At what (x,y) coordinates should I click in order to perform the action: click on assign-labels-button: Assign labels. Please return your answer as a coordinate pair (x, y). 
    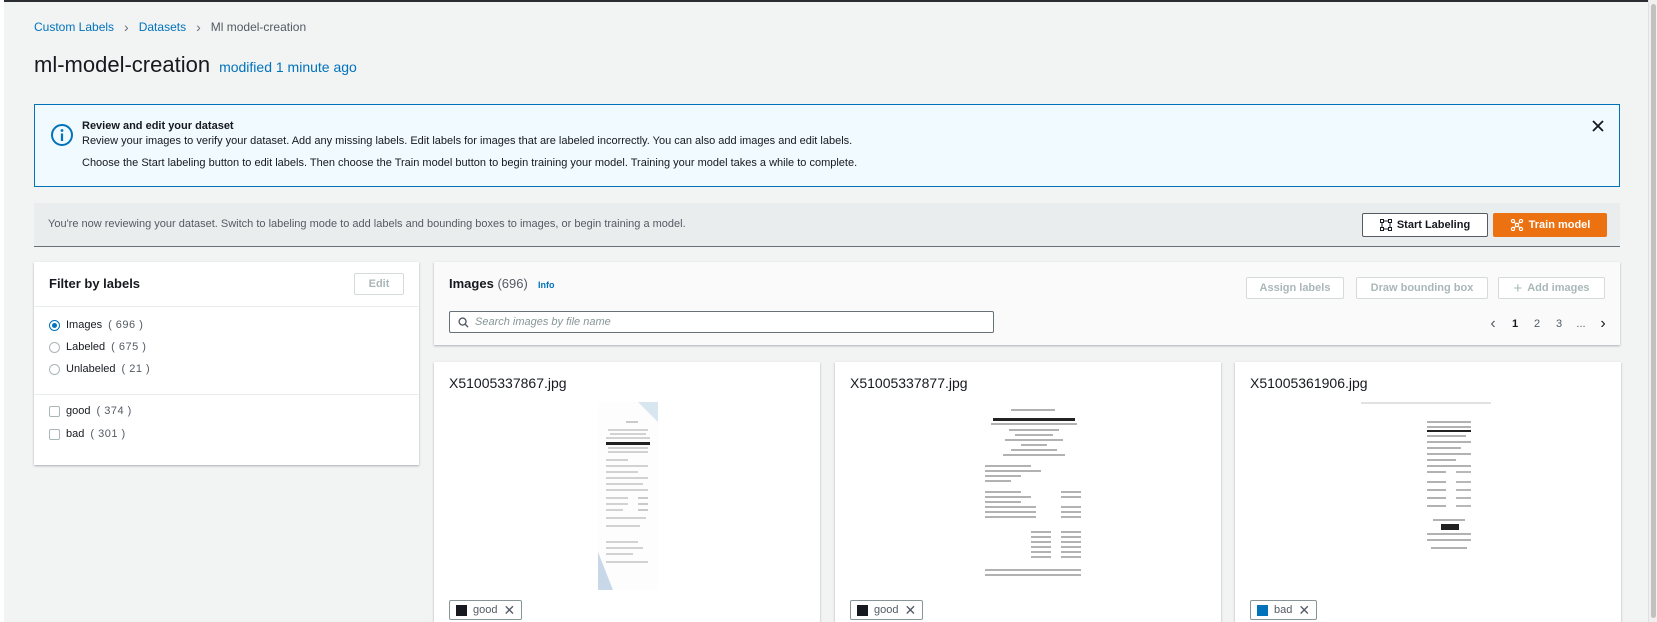
    Looking at the image, I should click on (1295, 288).